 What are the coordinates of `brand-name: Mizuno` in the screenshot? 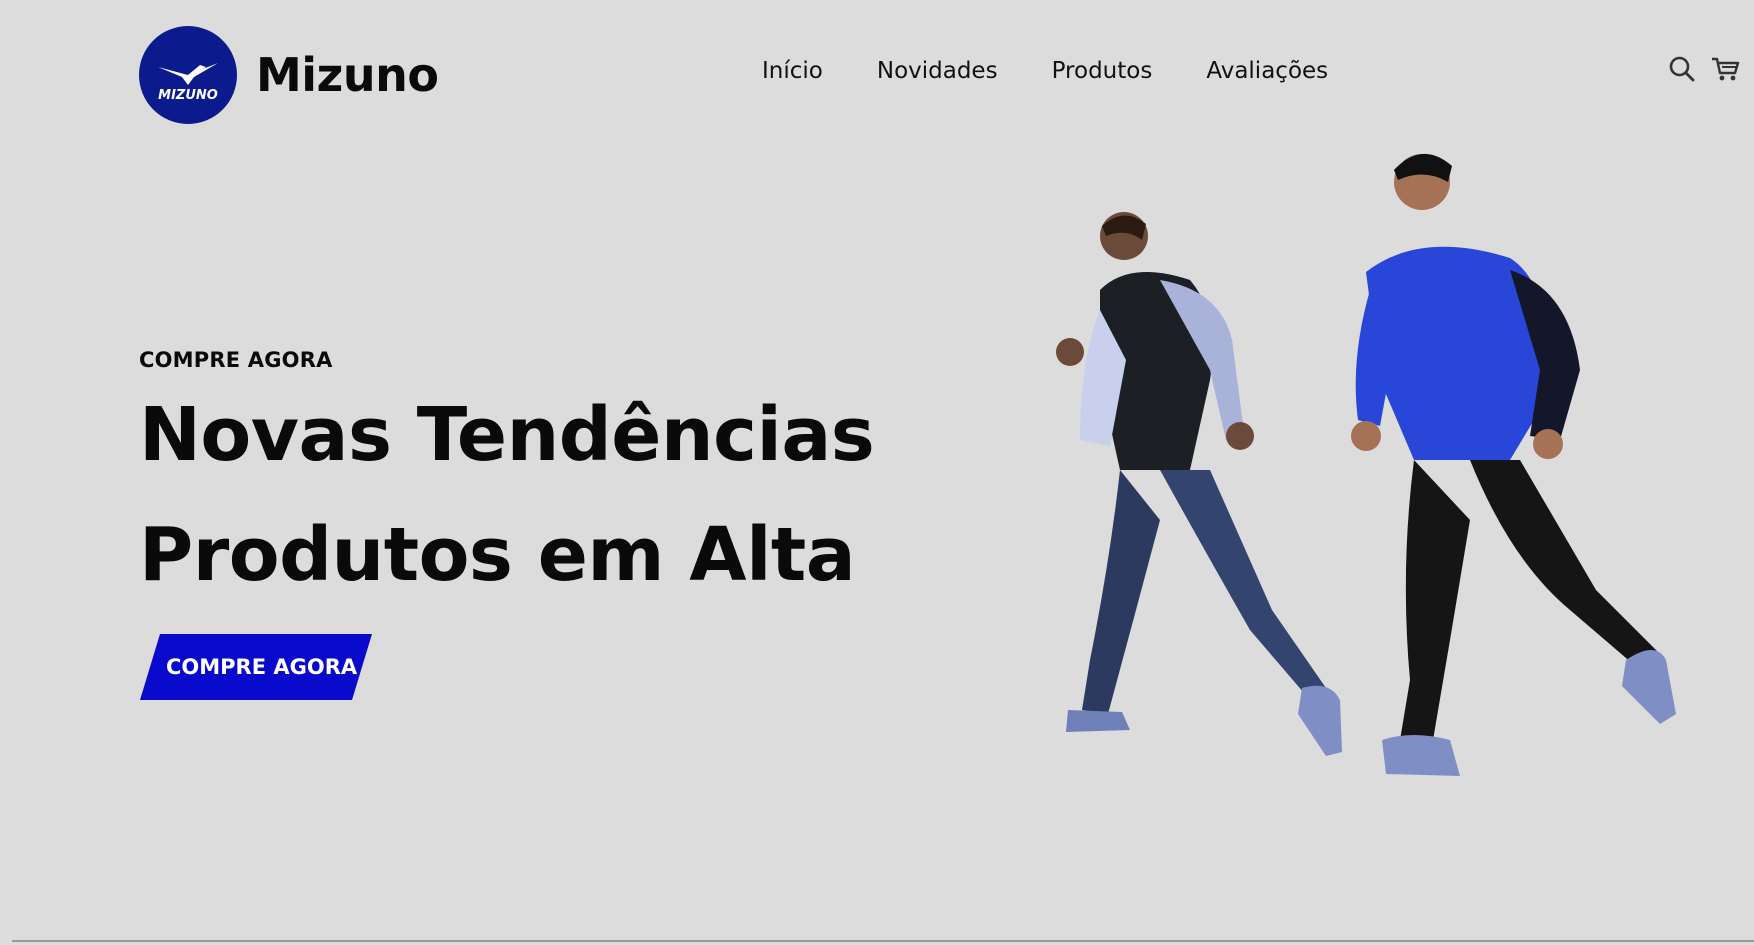 It's located at (347, 75).